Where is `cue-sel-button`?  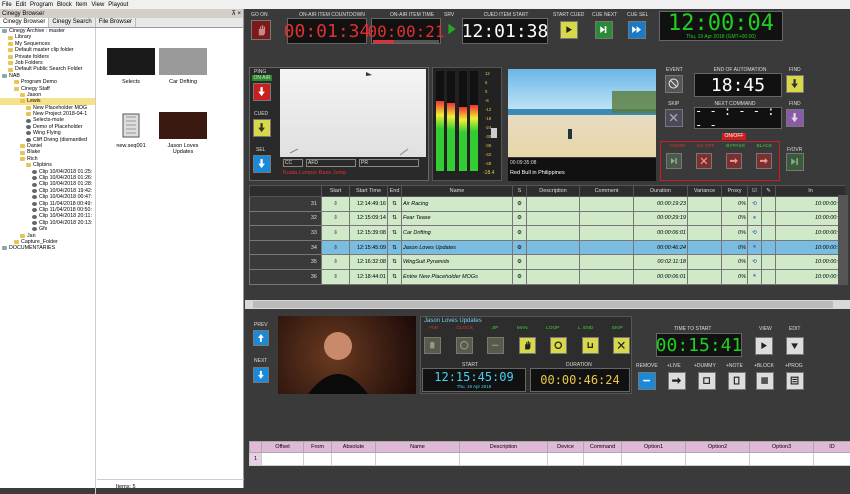 cue-sel-button is located at coordinates (637, 30).